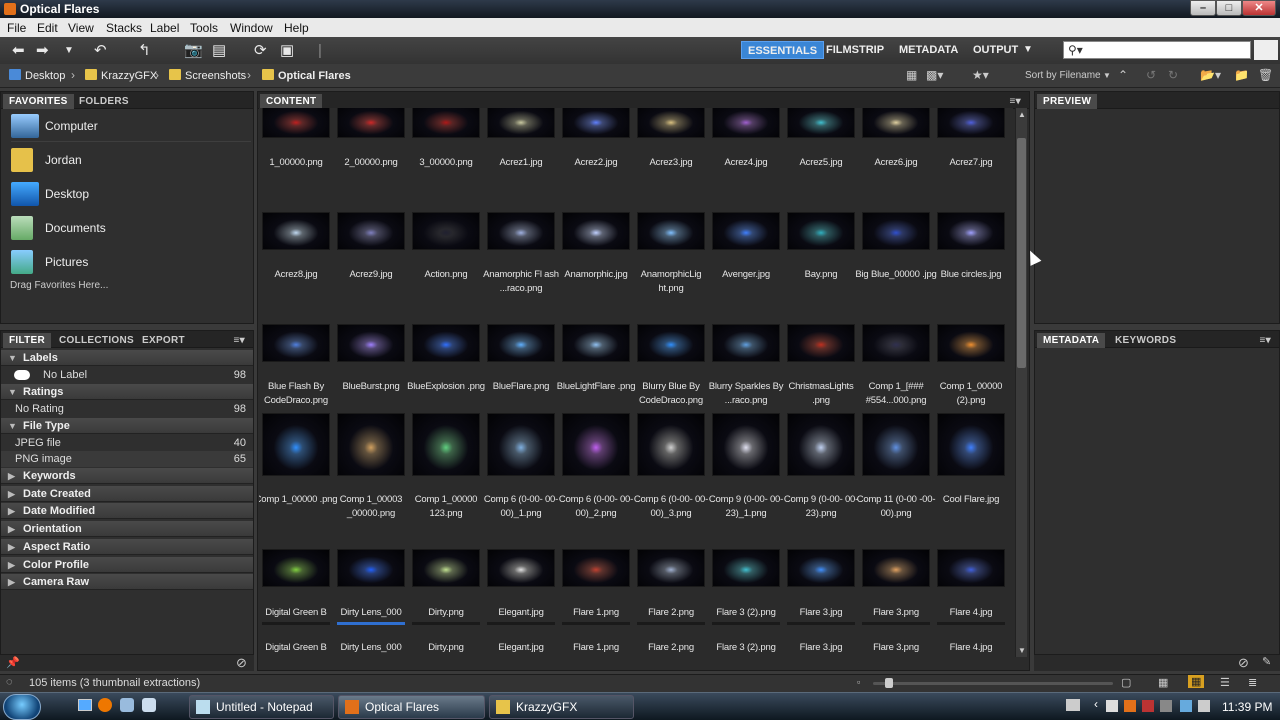 This screenshot has width=1280, height=720. I want to click on menu-view: View, so click(81, 28).